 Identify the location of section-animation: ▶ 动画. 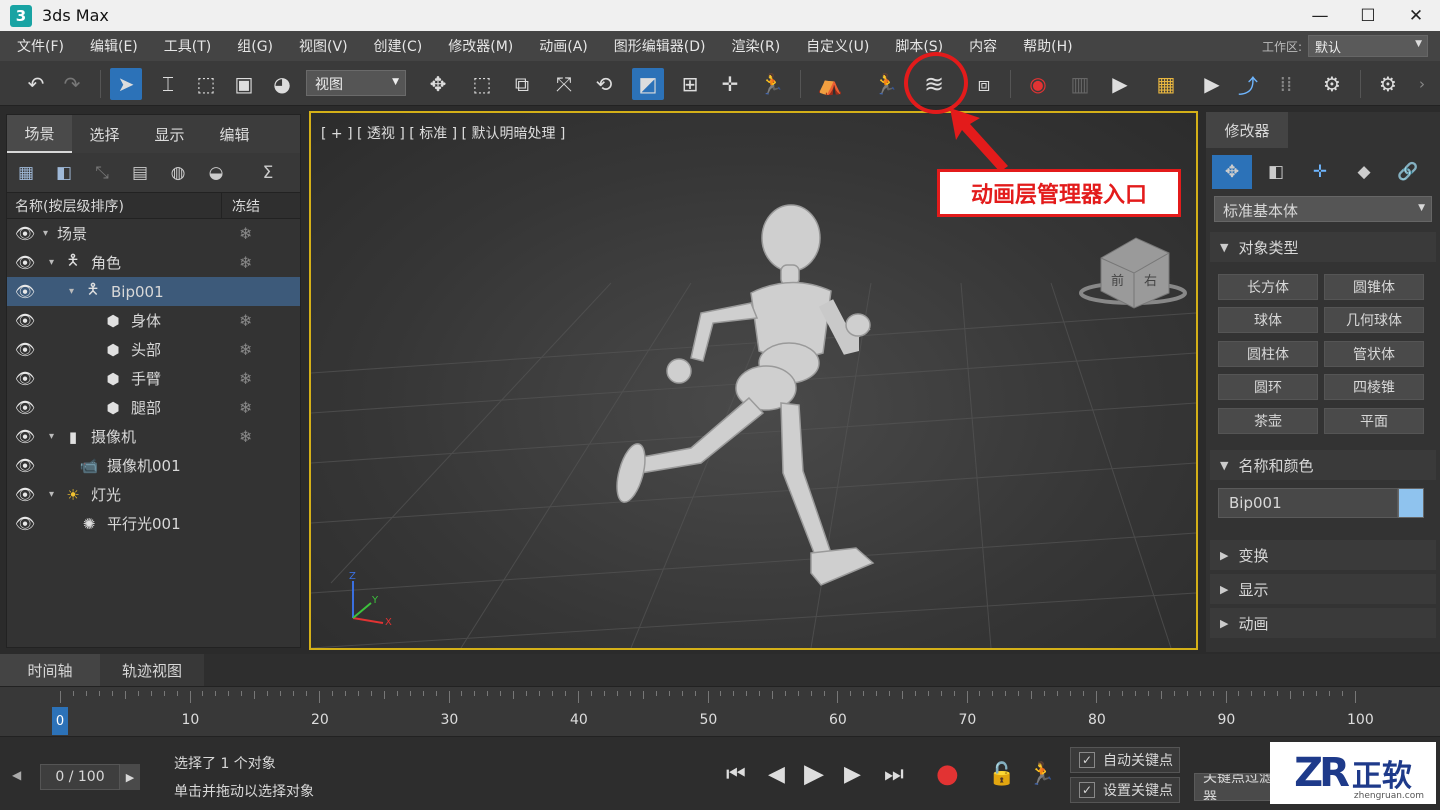
(1323, 623).